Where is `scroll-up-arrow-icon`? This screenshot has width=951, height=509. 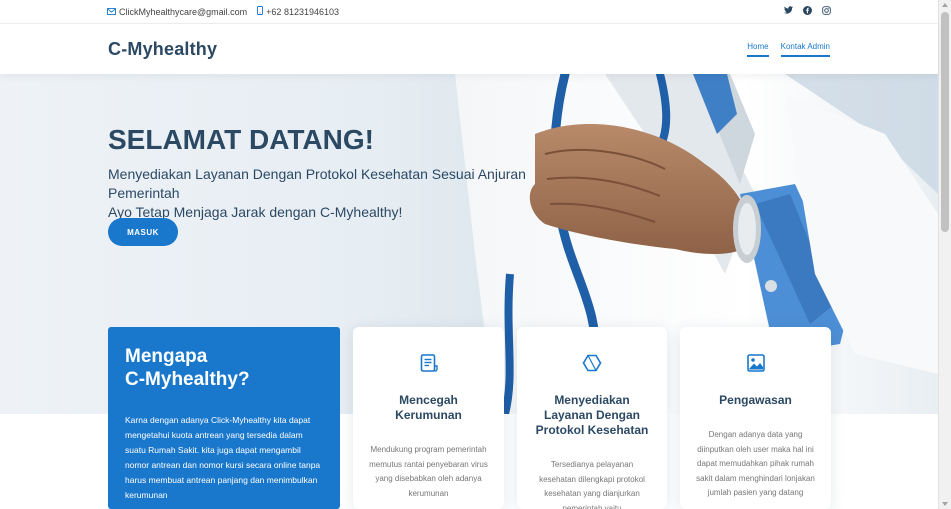 scroll-up-arrow-icon is located at coordinates (945, 5).